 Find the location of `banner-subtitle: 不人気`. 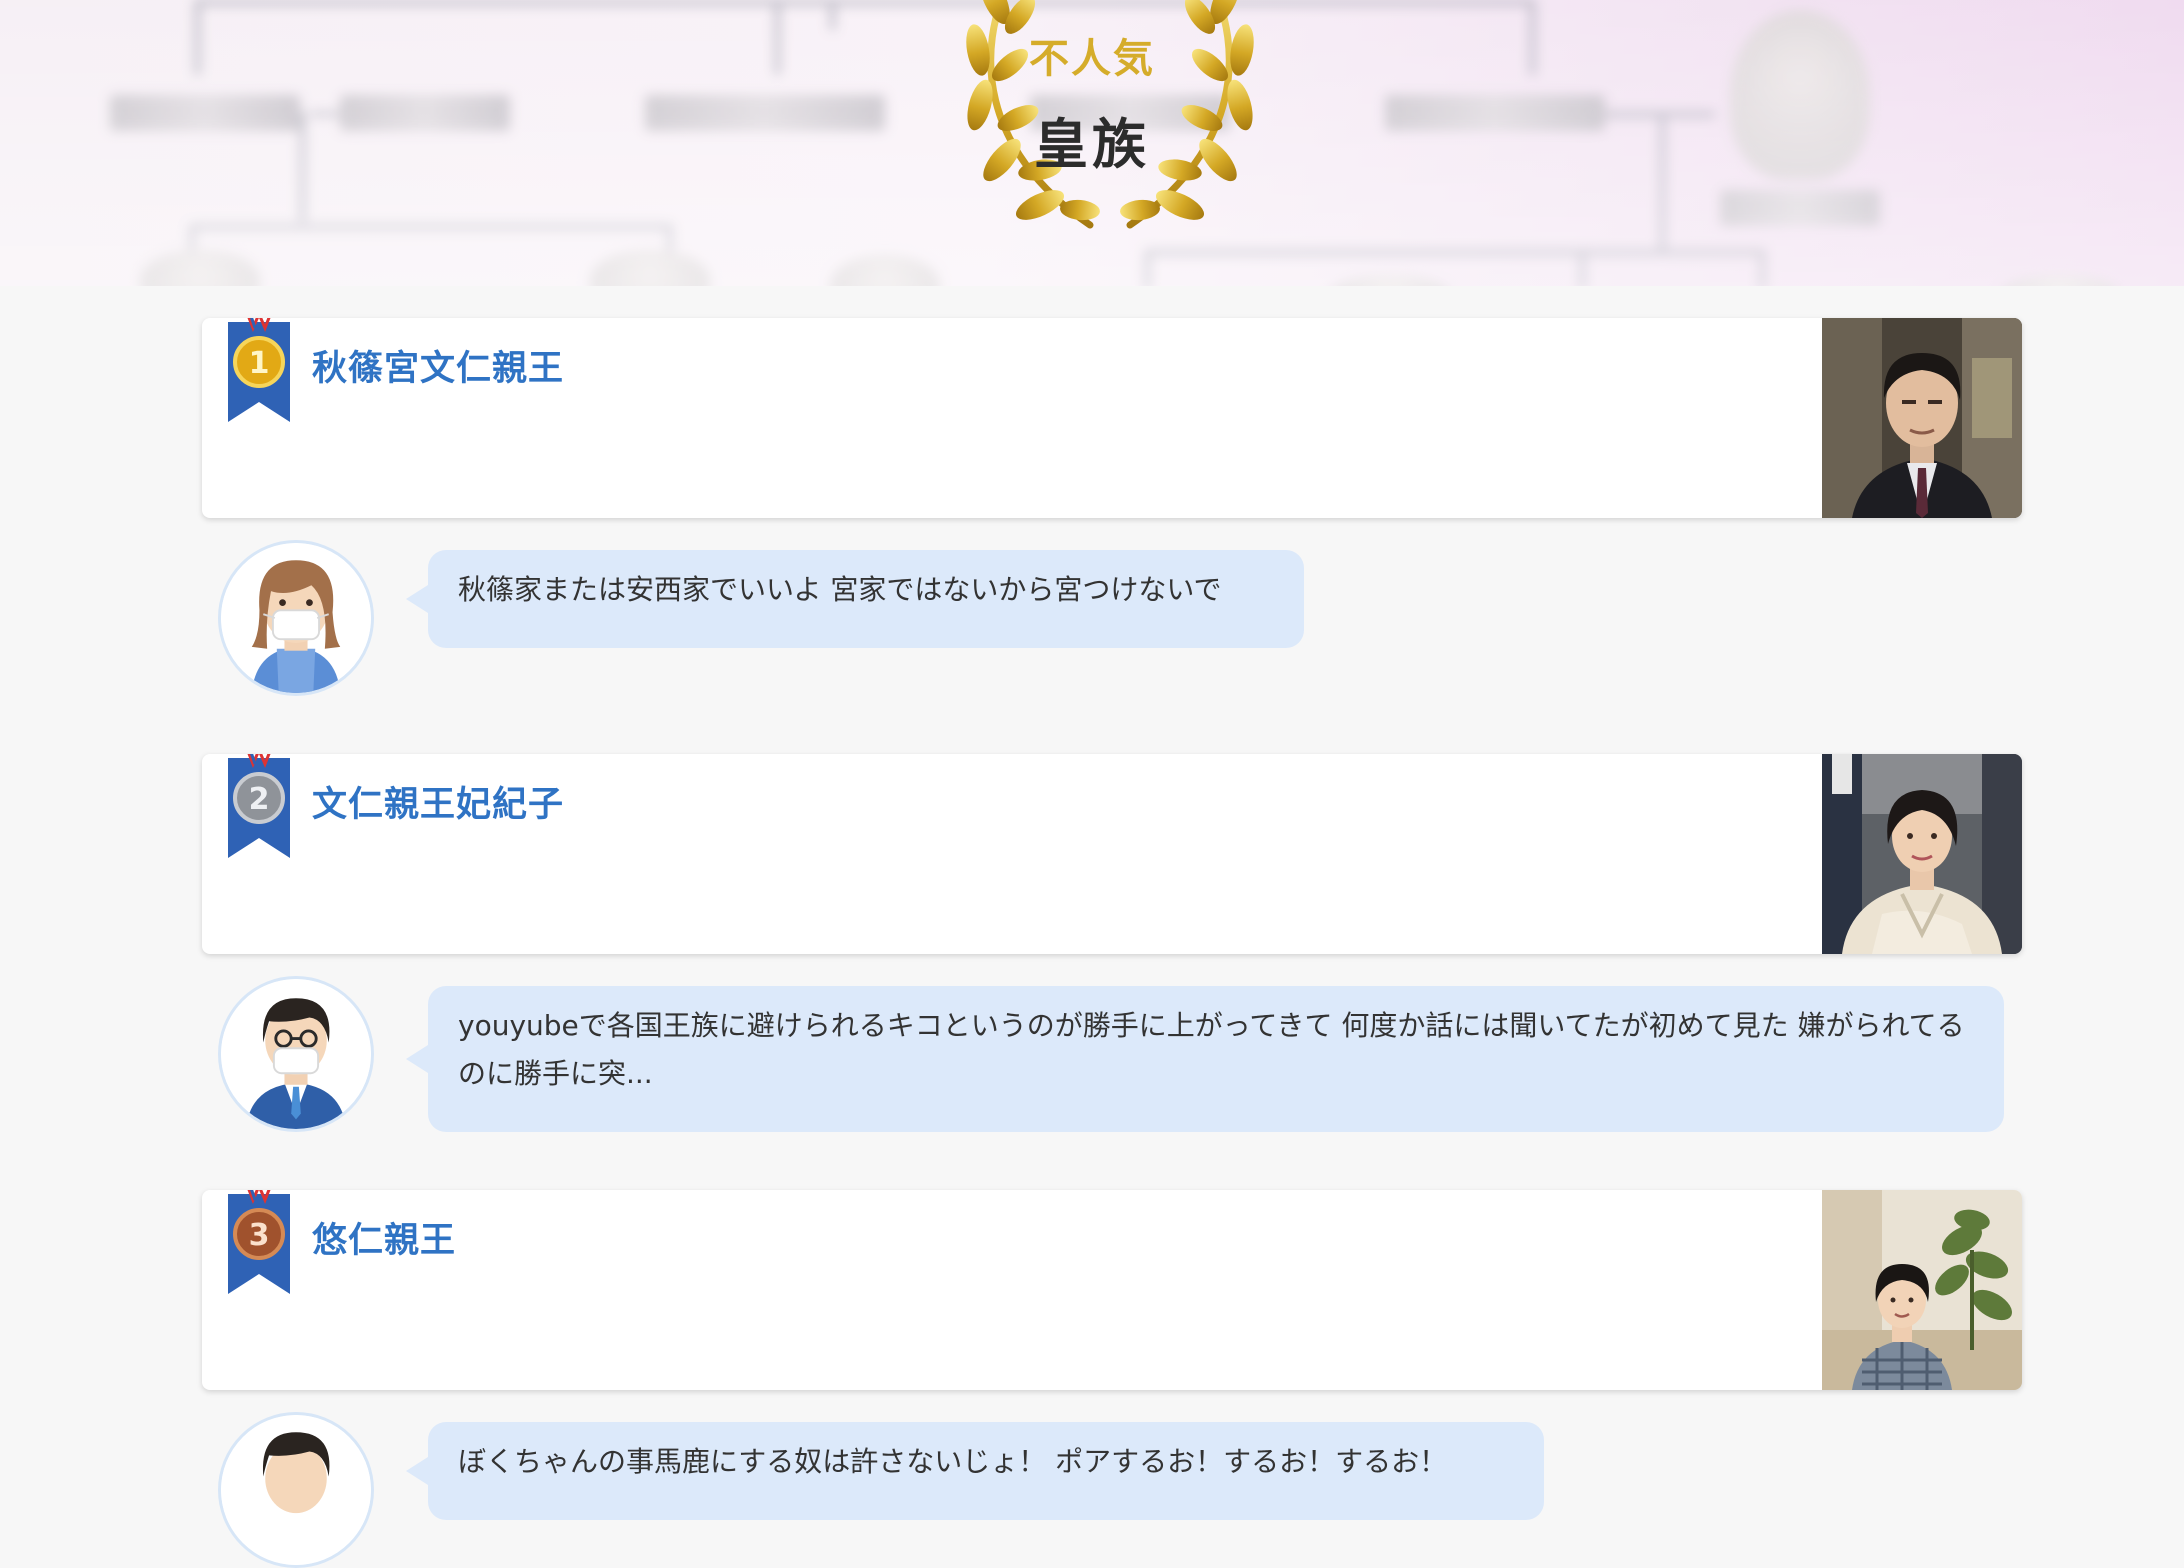

banner-subtitle: 不人気 is located at coordinates (1092, 59).